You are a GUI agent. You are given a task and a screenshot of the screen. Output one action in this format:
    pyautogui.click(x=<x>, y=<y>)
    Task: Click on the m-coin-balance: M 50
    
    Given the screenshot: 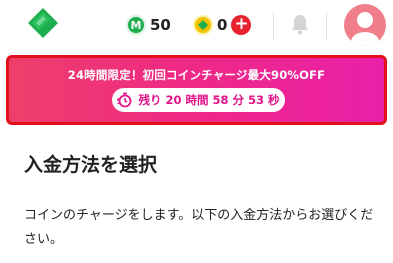 What is the action you would take?
    pyautogui.click(x=148, y=25)
    